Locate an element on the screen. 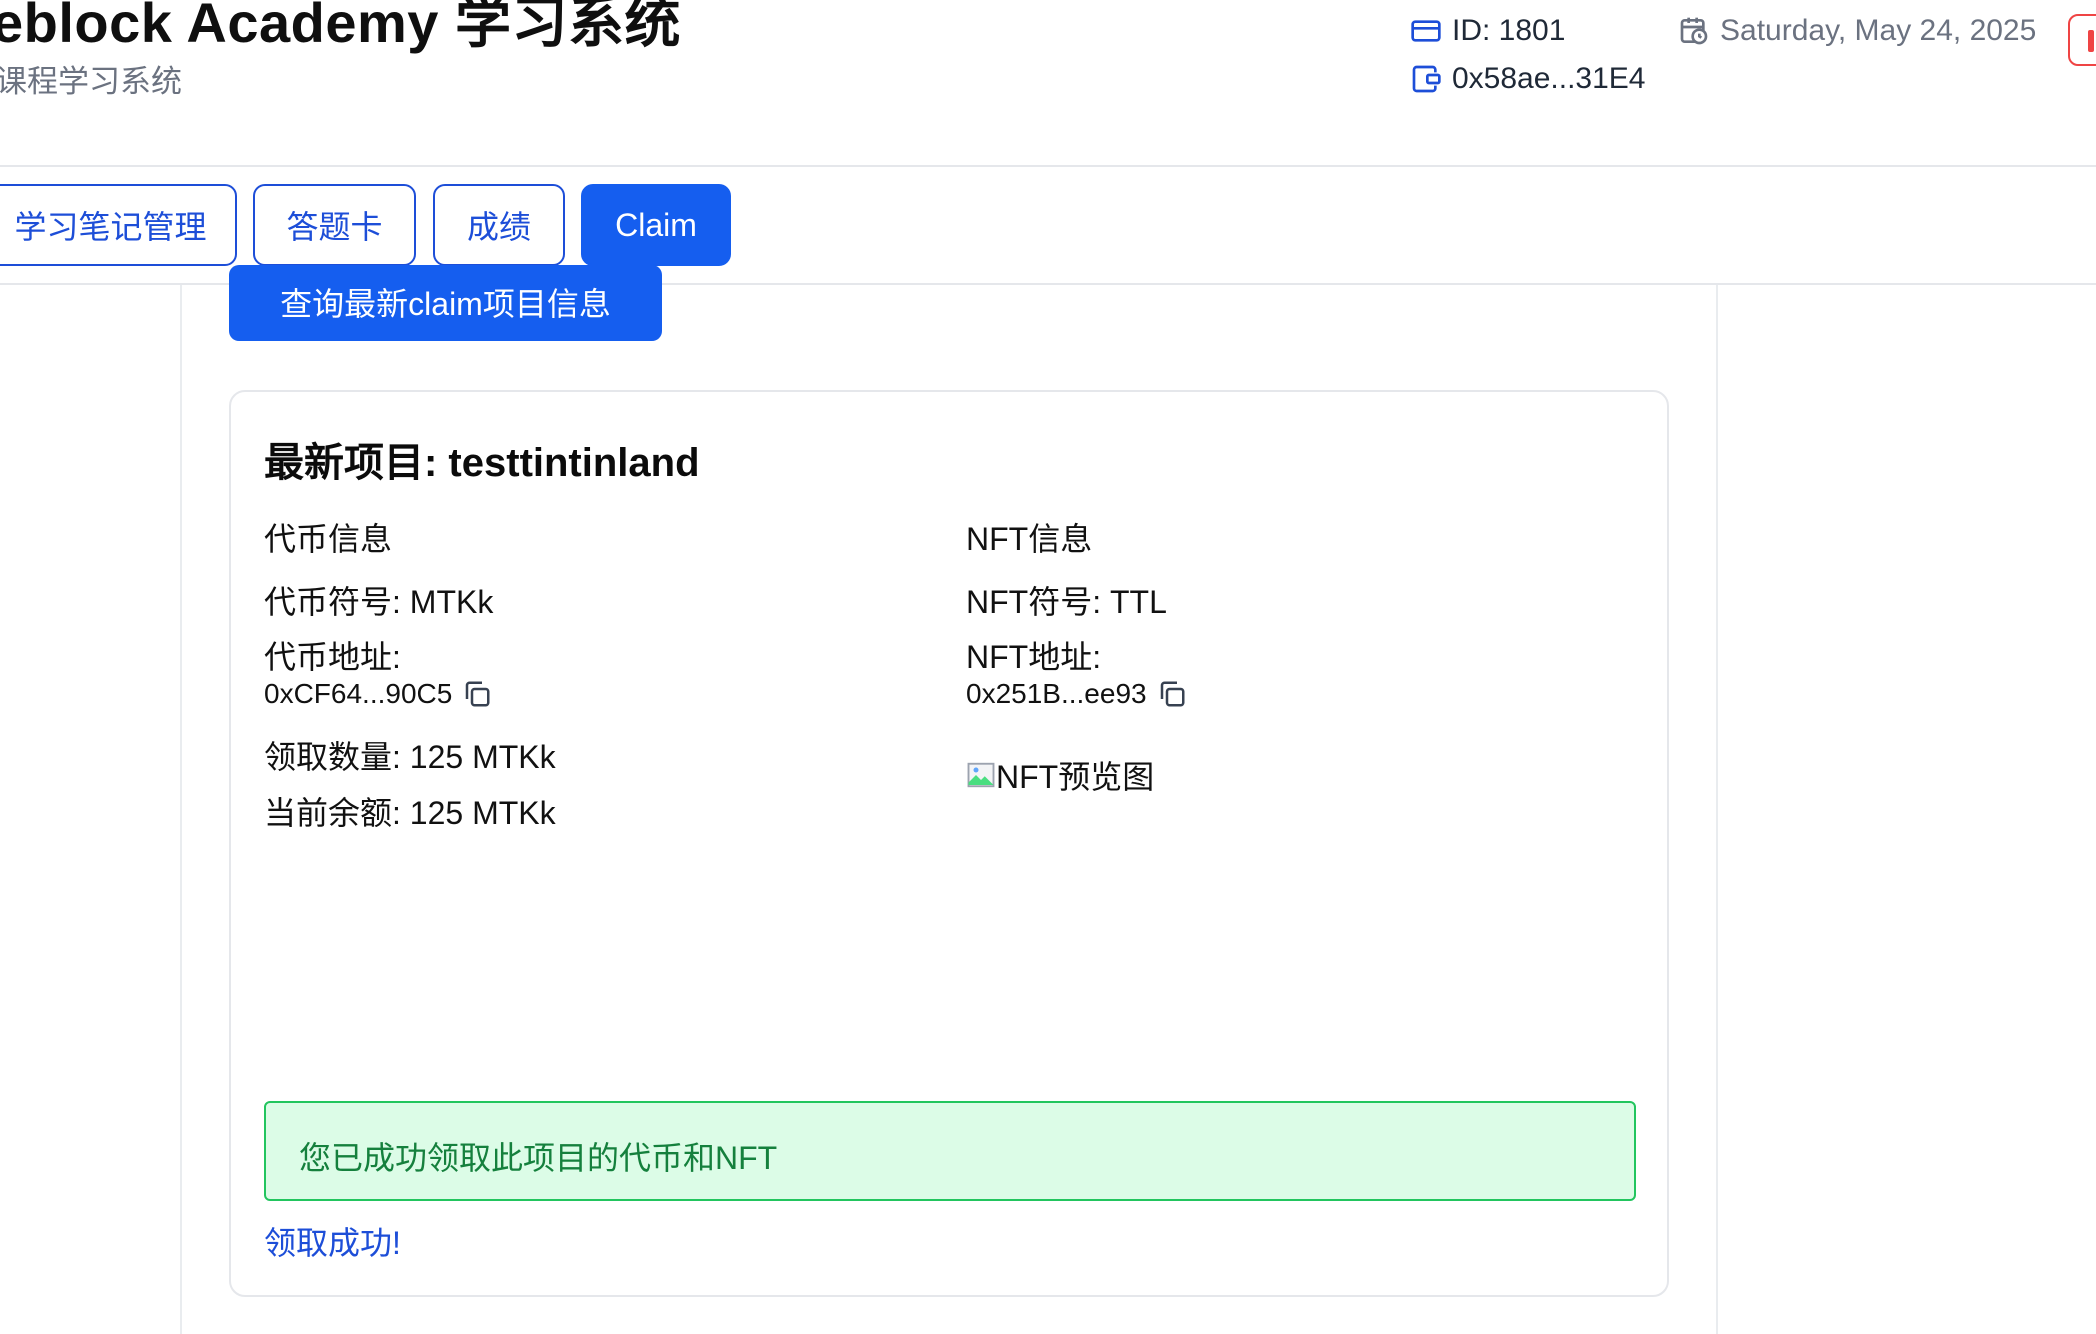 The height and width of the screenshot is (1334, 2096). app-title: eblock Academy 学习系统 is located at coordinates (340, 27).